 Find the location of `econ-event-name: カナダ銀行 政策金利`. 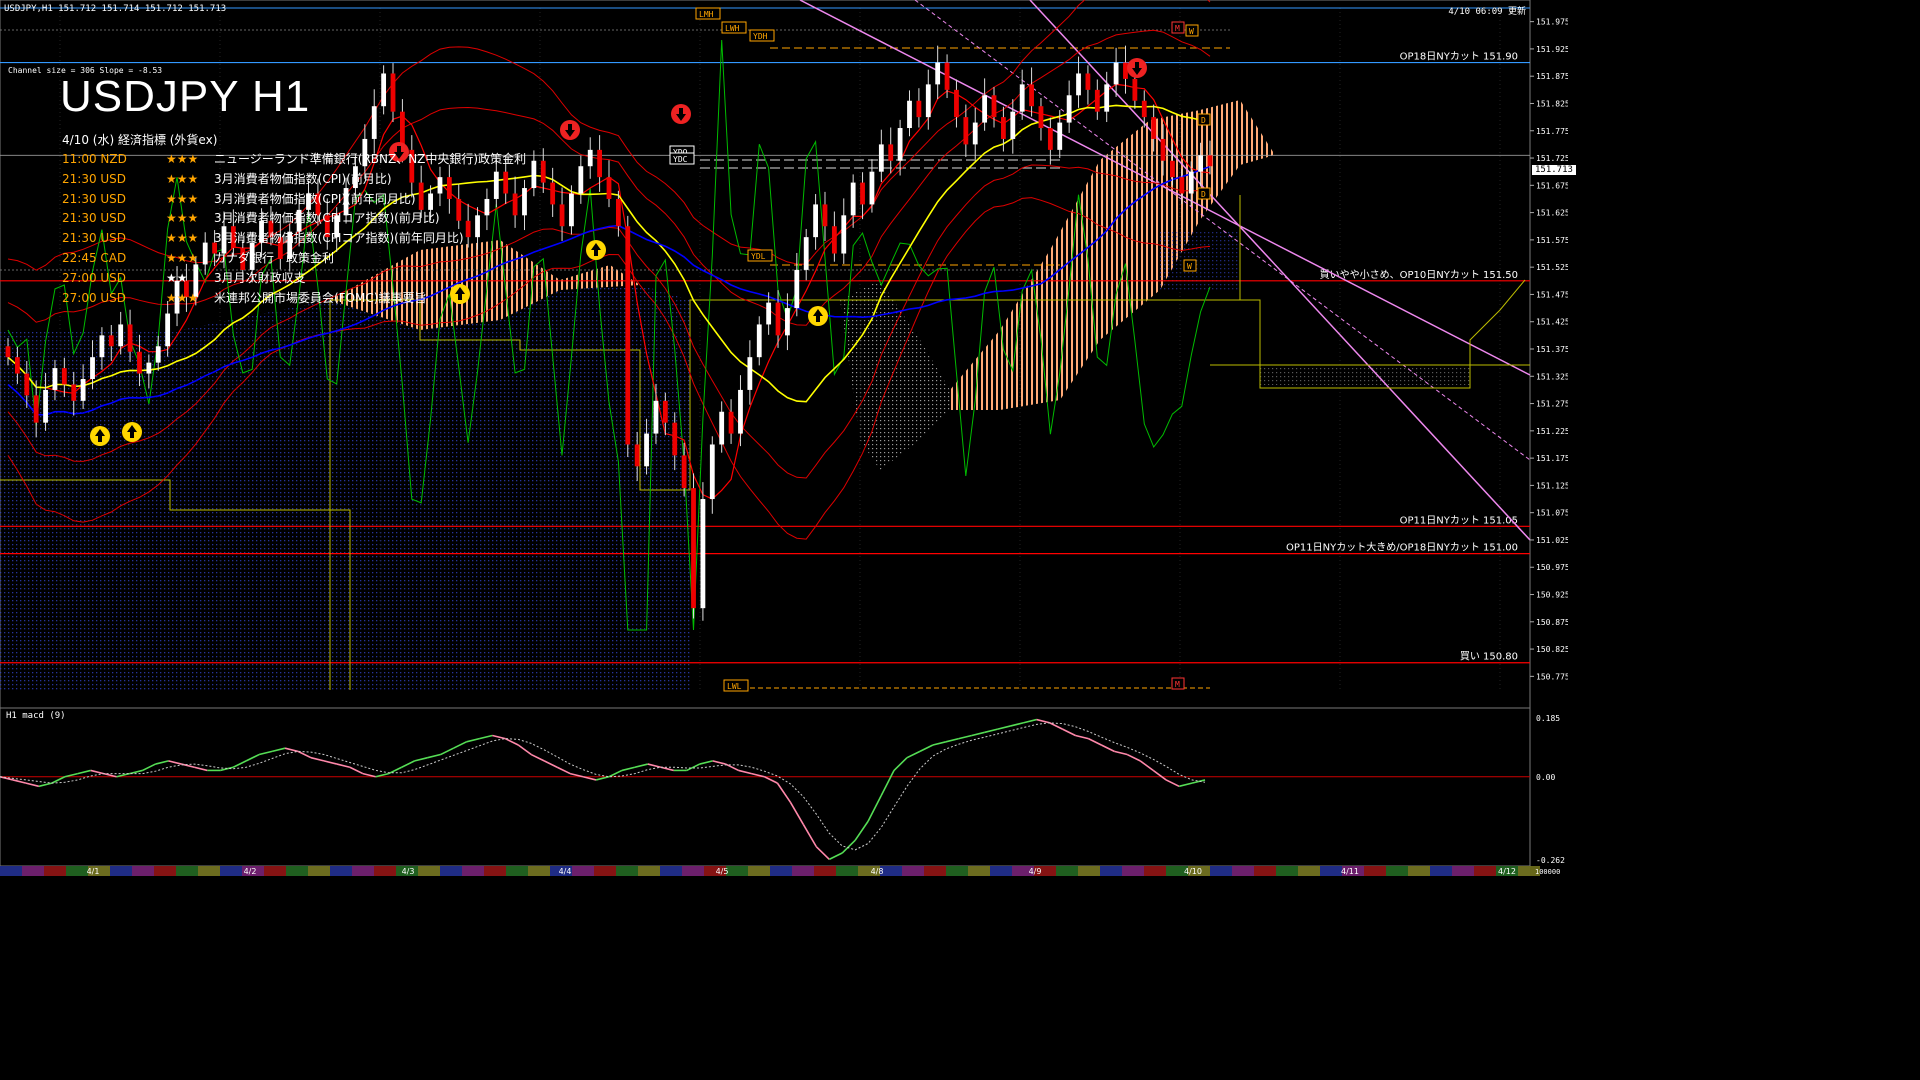

econ-event-name: カナダ銀行 政策金利 is located at coordinates (274, 257).